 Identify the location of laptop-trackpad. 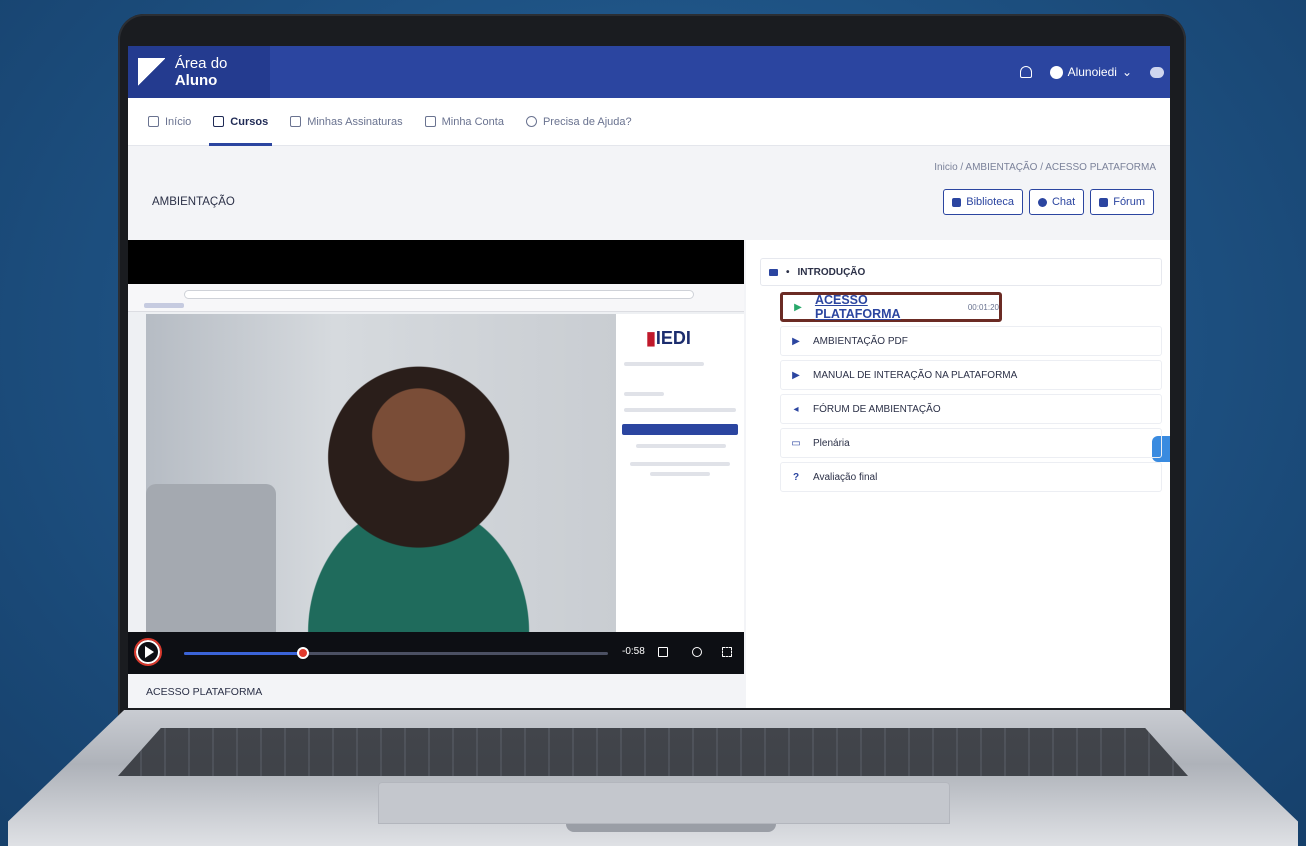
(664, 803).